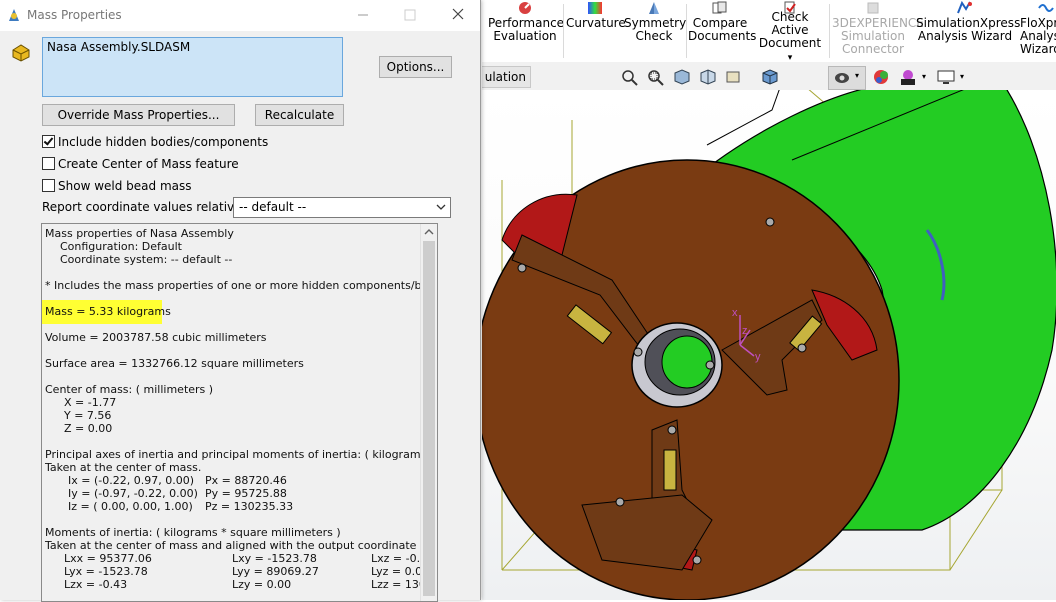  I want to click on recalculate-button: Recalculate, so click(299, 115).